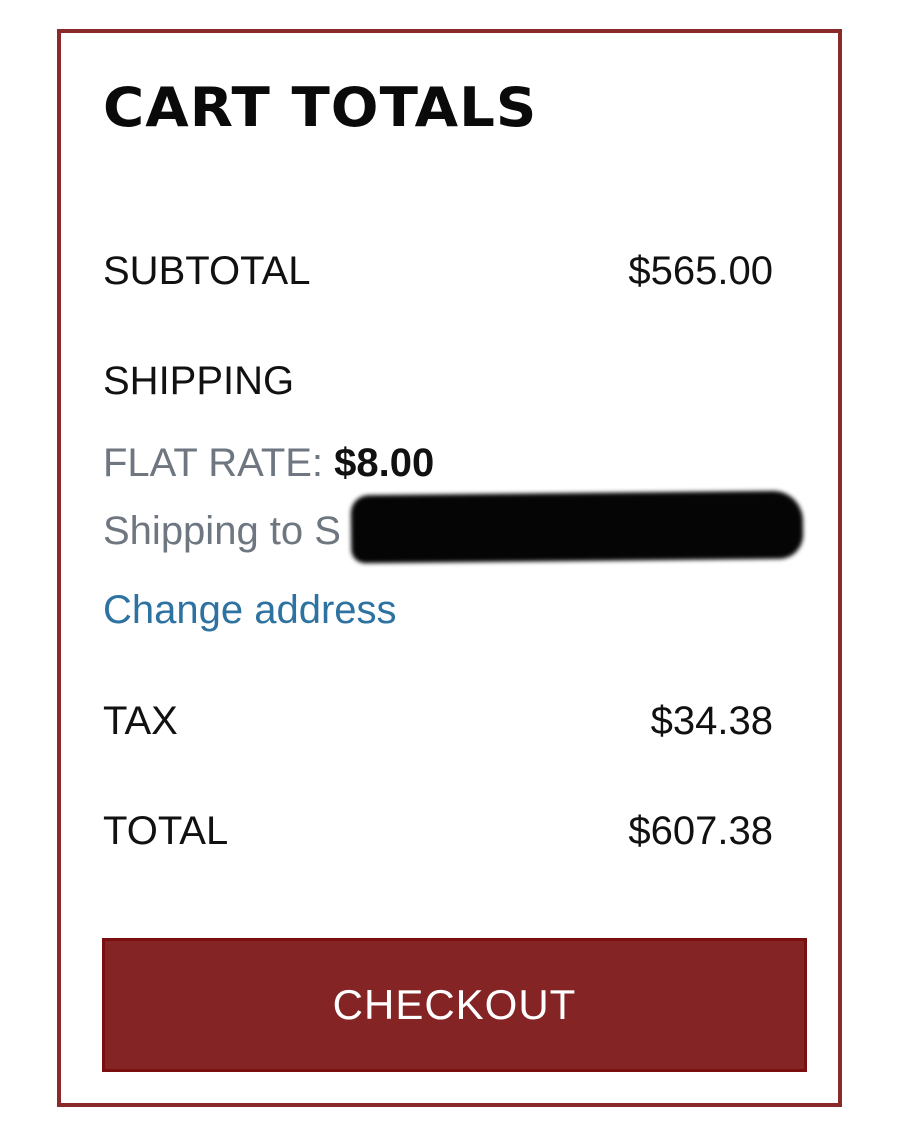  I want to click on shipping-label: SHIPPING, so click(199, 381).